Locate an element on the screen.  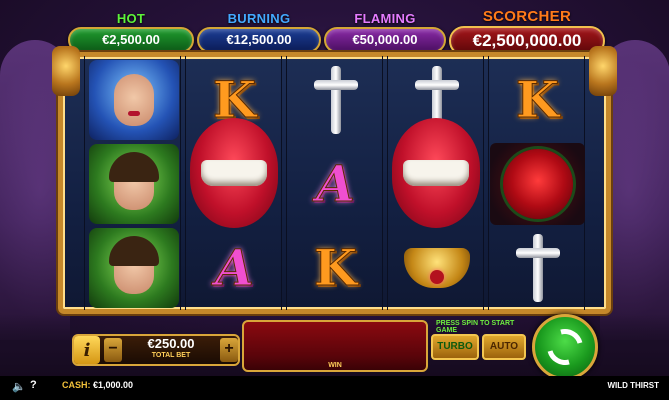
game-title: WILD THIRST is located at coordinates (633, 385).